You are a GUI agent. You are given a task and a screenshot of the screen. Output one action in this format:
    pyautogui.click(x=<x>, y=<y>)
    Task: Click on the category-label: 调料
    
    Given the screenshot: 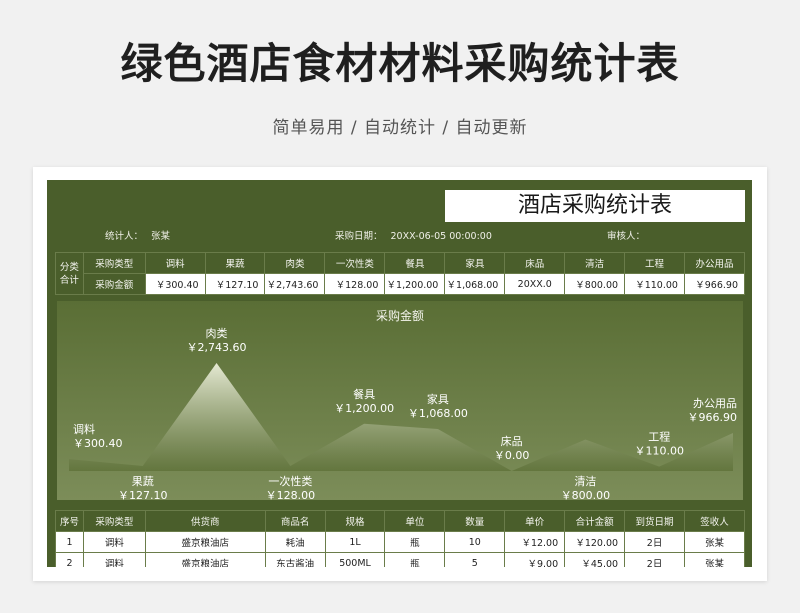 What is the action you would take?
    pyautogui.click(x=84, y=429)
    